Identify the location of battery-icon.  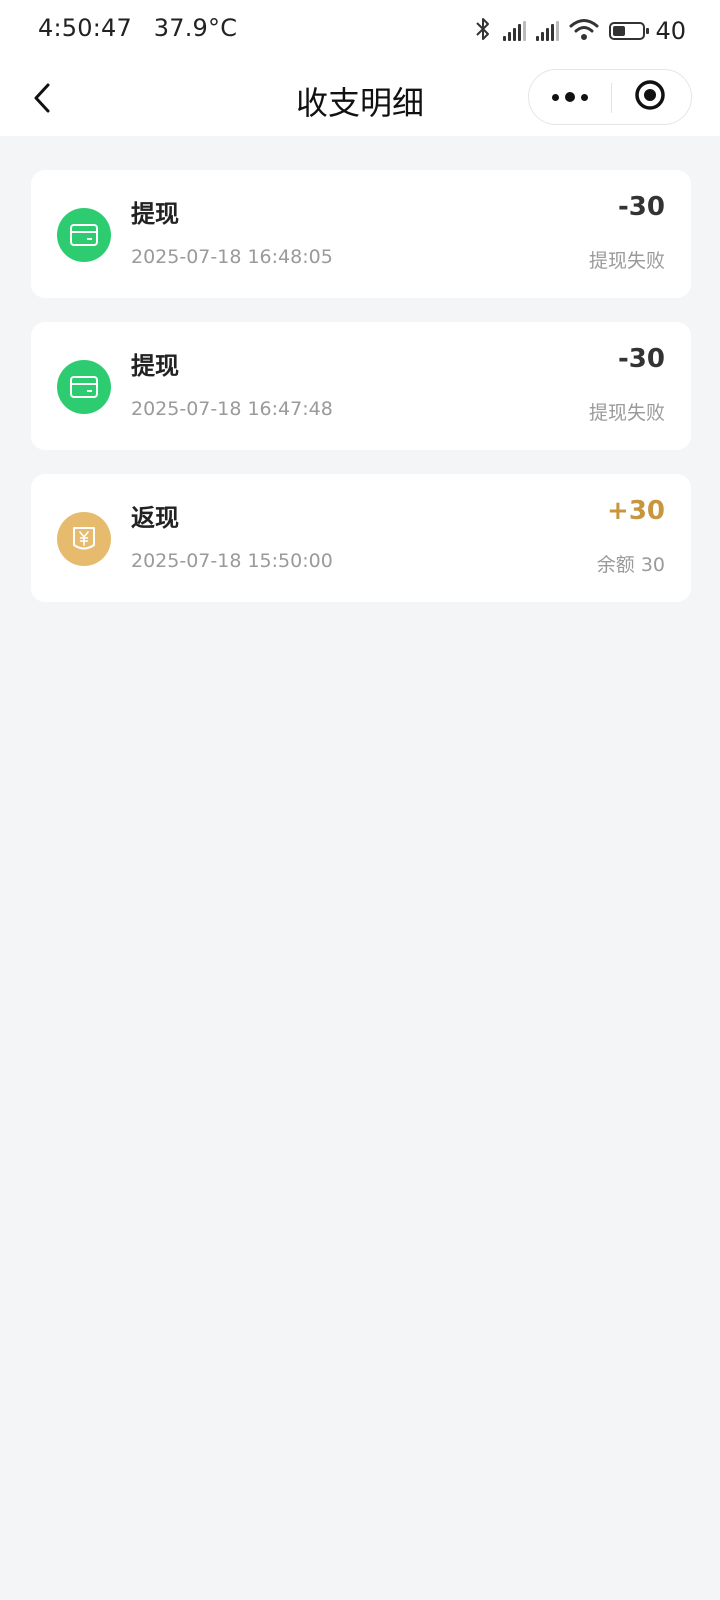
(629, 31).